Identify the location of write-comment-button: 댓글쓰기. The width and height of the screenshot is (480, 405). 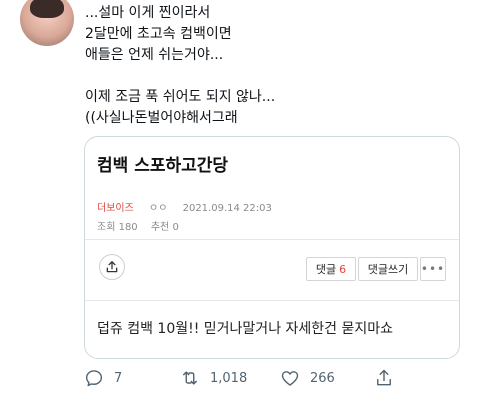
(388, 269).